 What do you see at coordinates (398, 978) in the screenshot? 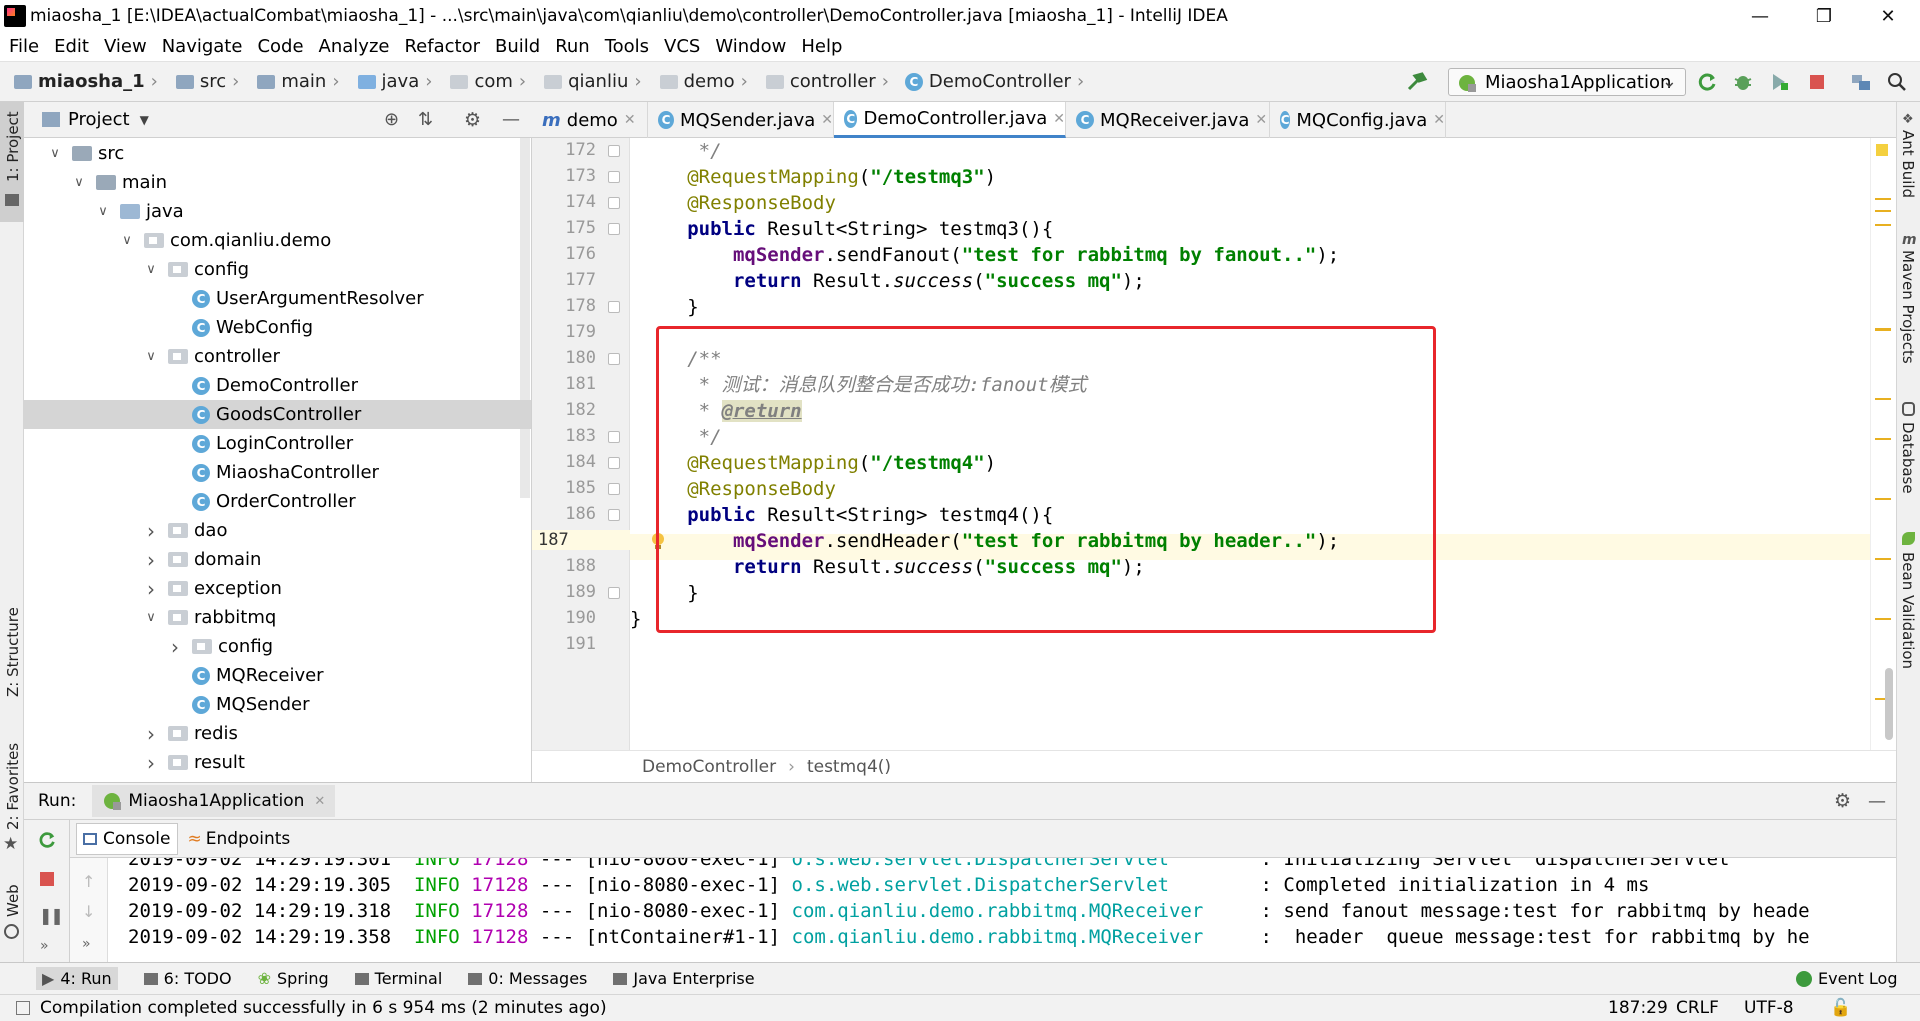
I see `tool-terminal: Terminal` at bounding box center [398, 978].